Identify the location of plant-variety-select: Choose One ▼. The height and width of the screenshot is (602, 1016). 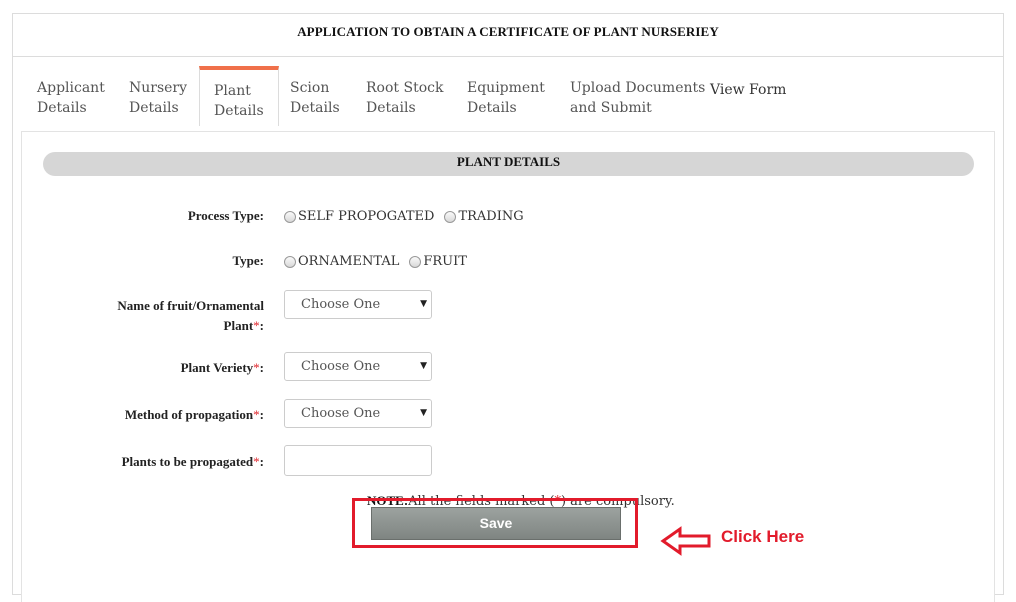
(358, 366).